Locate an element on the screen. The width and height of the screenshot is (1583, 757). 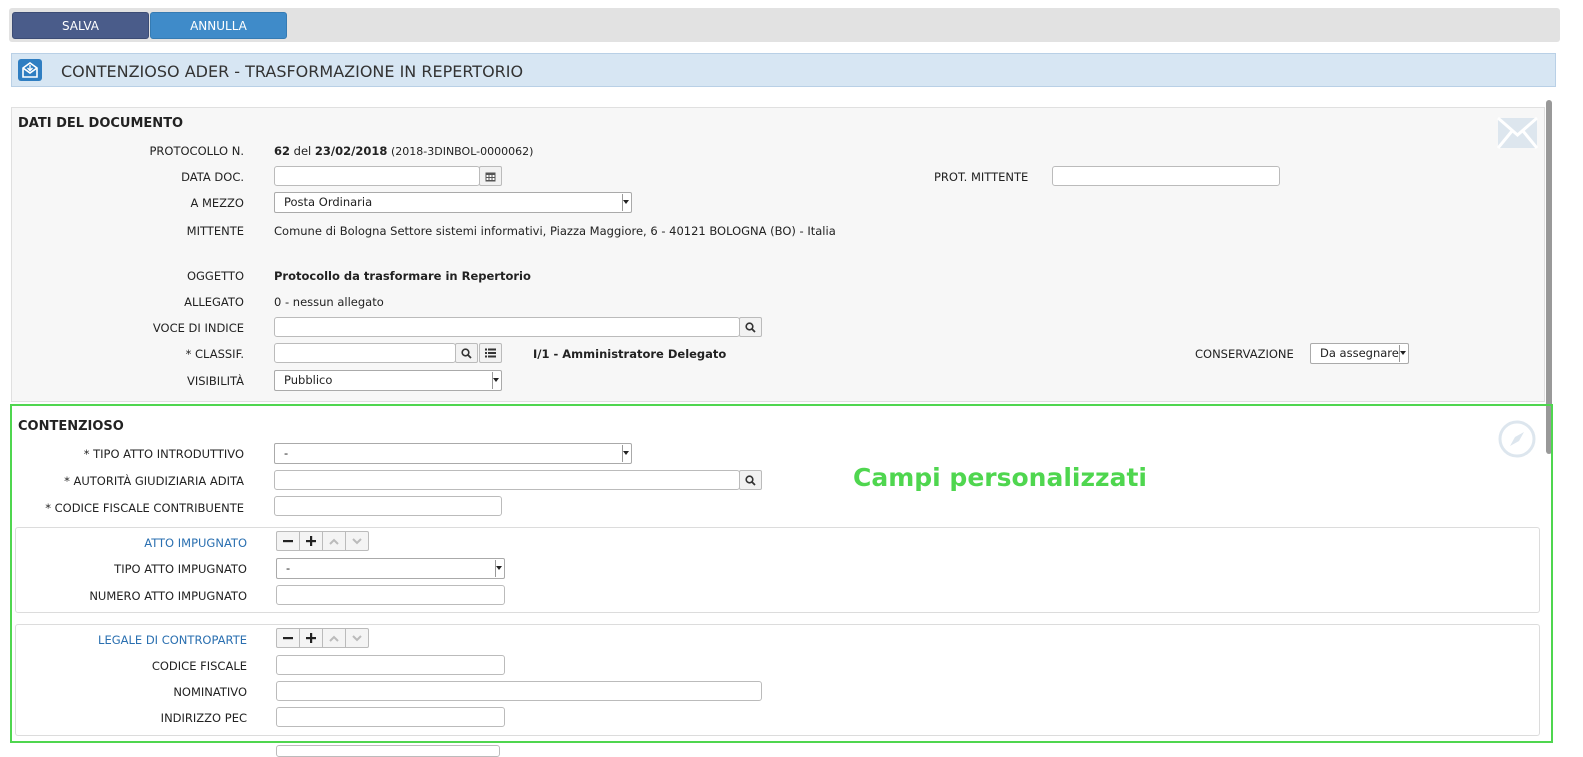
legale-controls is located at coordinates (322, 638).